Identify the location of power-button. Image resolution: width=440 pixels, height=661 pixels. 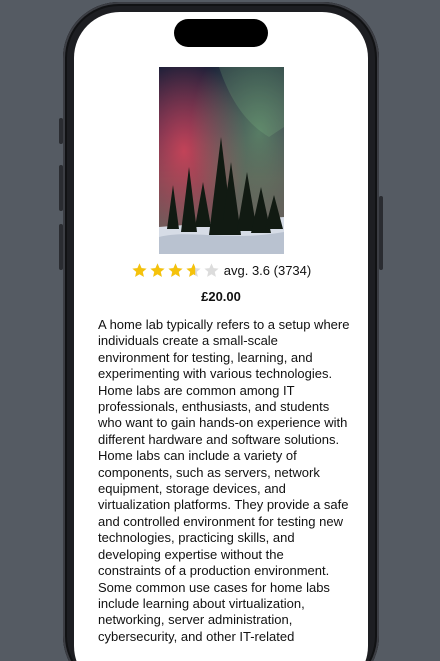
(381, 233).